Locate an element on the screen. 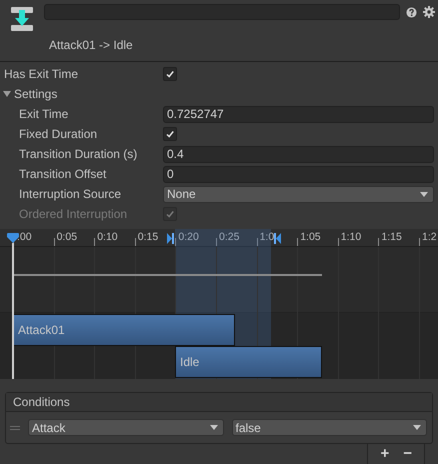 This screenshot has height=464, width=438. time-label: 0:10 is located at coordinates (107, 237).